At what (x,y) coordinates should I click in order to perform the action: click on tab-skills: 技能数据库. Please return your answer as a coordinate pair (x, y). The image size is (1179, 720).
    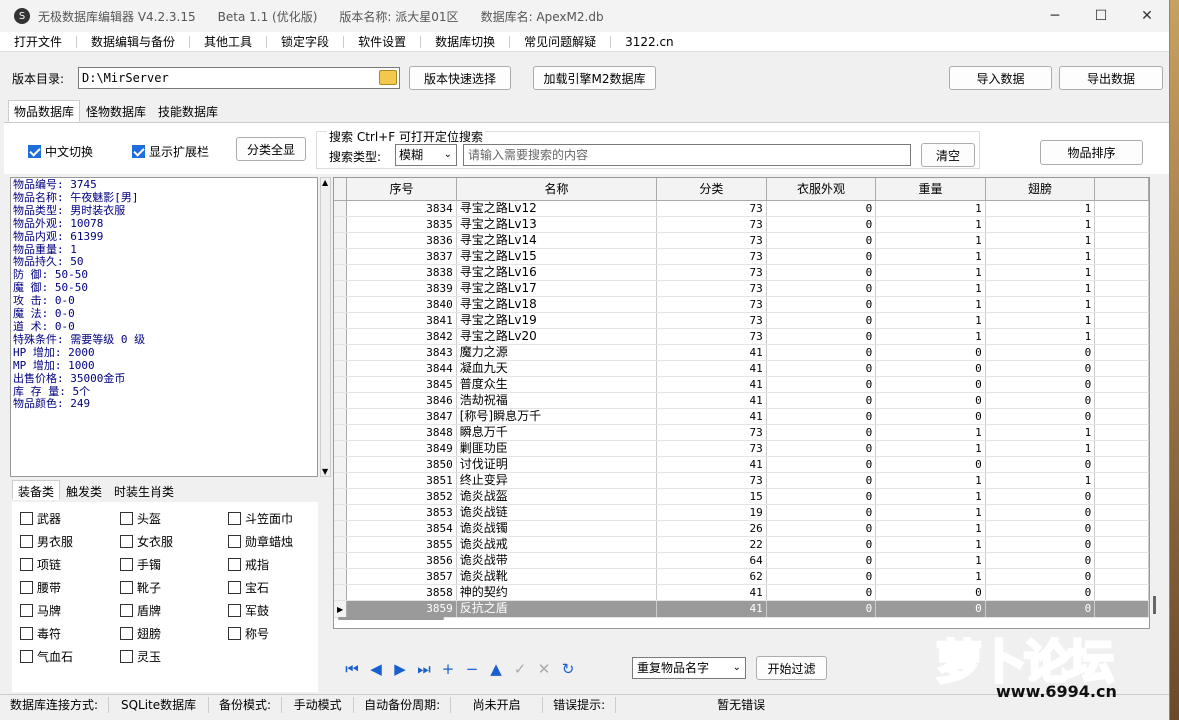
    Looking at the image, I should click on (188, 111).